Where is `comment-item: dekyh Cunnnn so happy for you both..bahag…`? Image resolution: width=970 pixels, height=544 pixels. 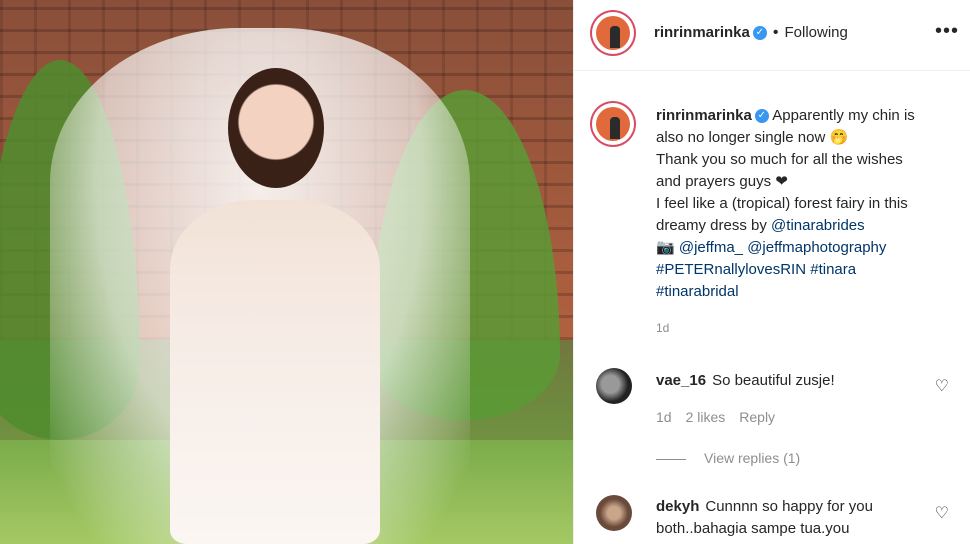
comment-item: dekyh Cunnnn so happy for you both..bahag… is located at coordinates (791, 518).